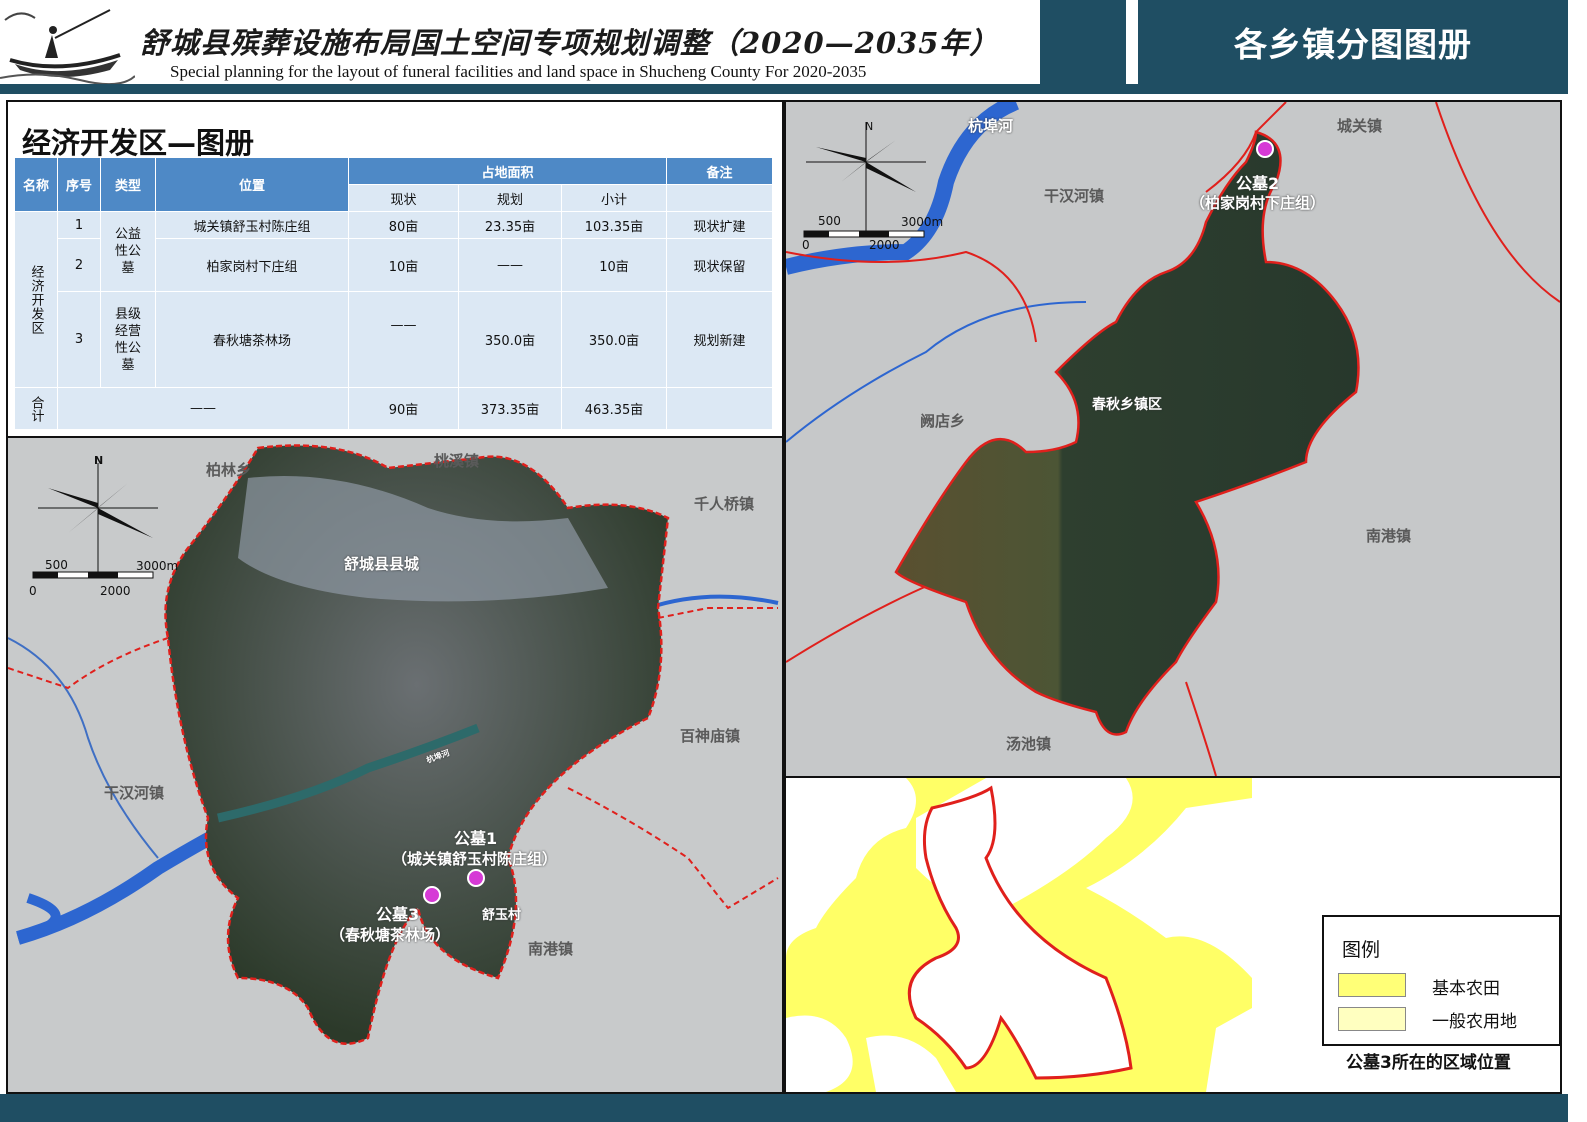 Image resolution: width=1587 pixels, height=1122 pixels. I want to click on seq-cell: 2, so click(79, 265).